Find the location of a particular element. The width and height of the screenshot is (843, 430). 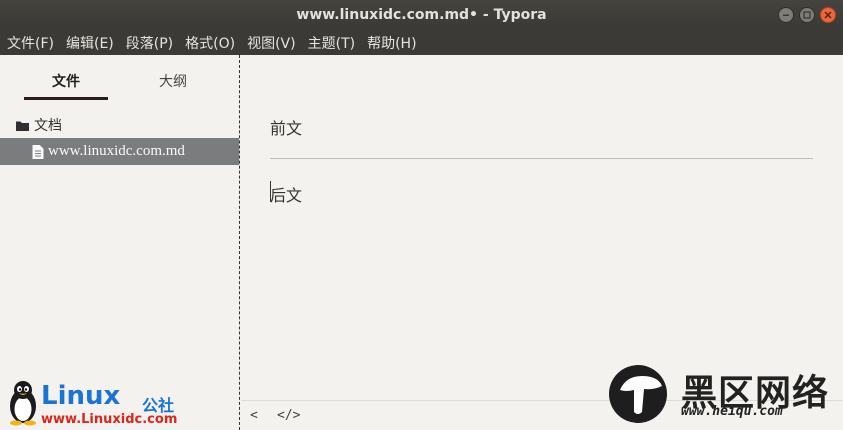

window-title: www.linuxidc.com.md• - Typora is located at coordinates (421, 15).